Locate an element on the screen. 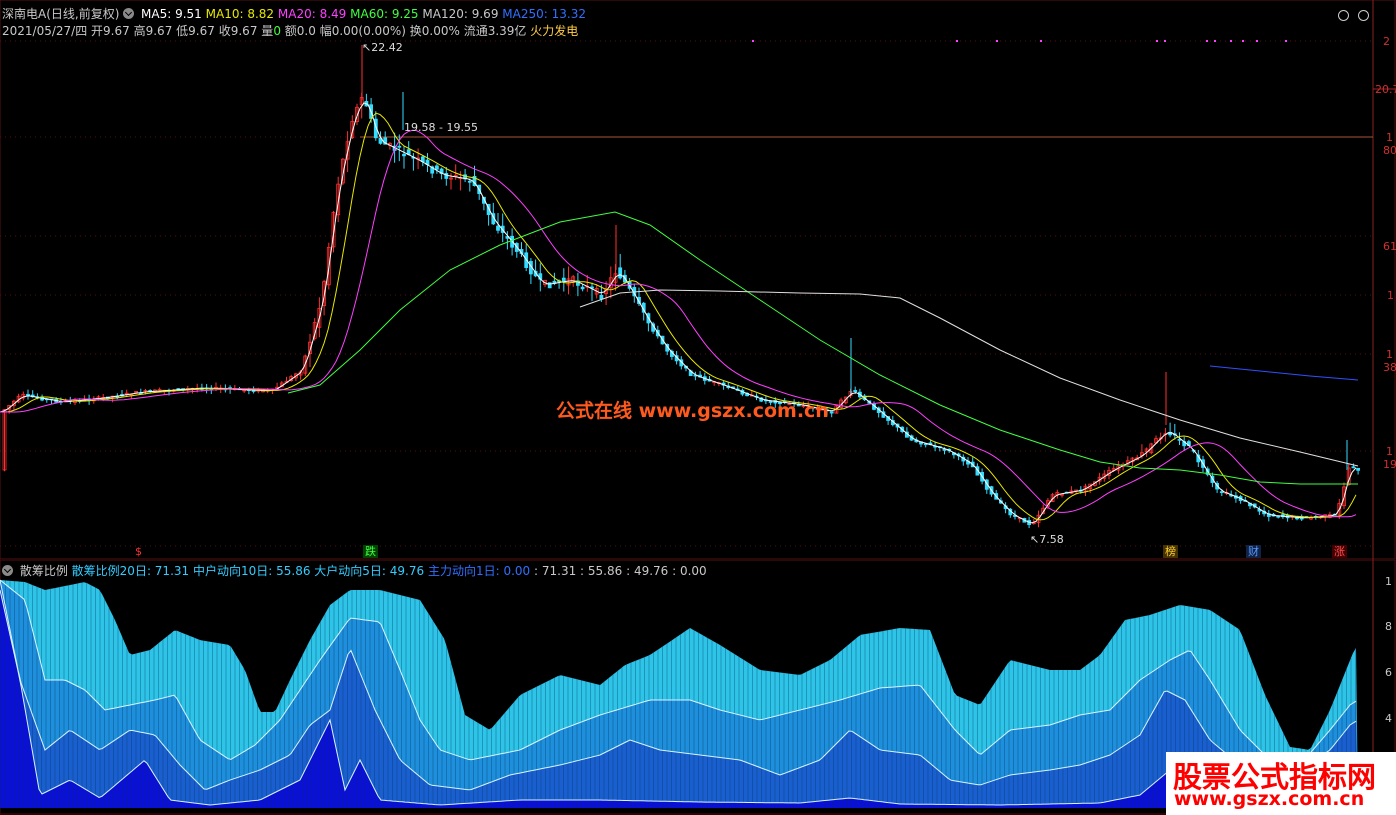 The height and width of the screenshot is (815, 1396). ma120-line is located at coordinates (969, 378).